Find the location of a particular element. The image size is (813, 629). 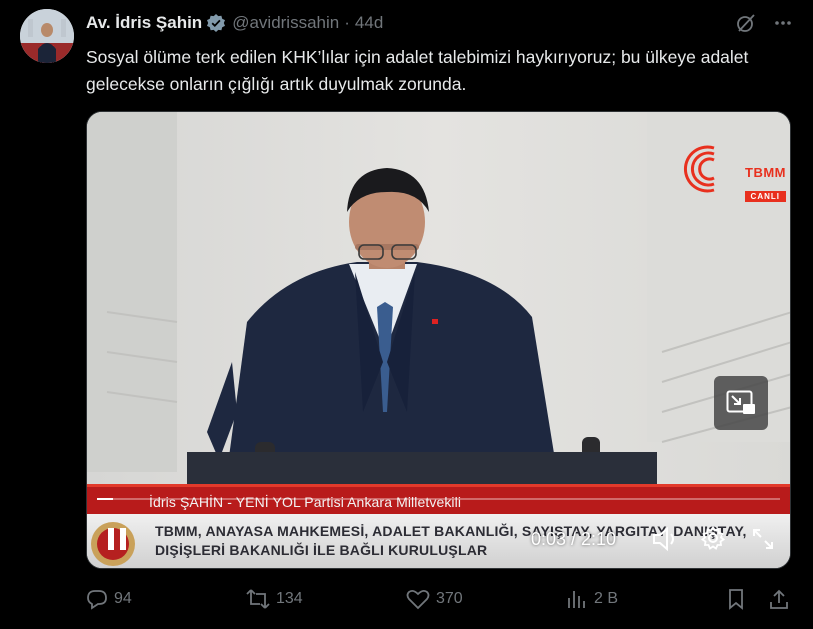

tbmm-logo-text: TBMM is located at coordinates (765, 172).